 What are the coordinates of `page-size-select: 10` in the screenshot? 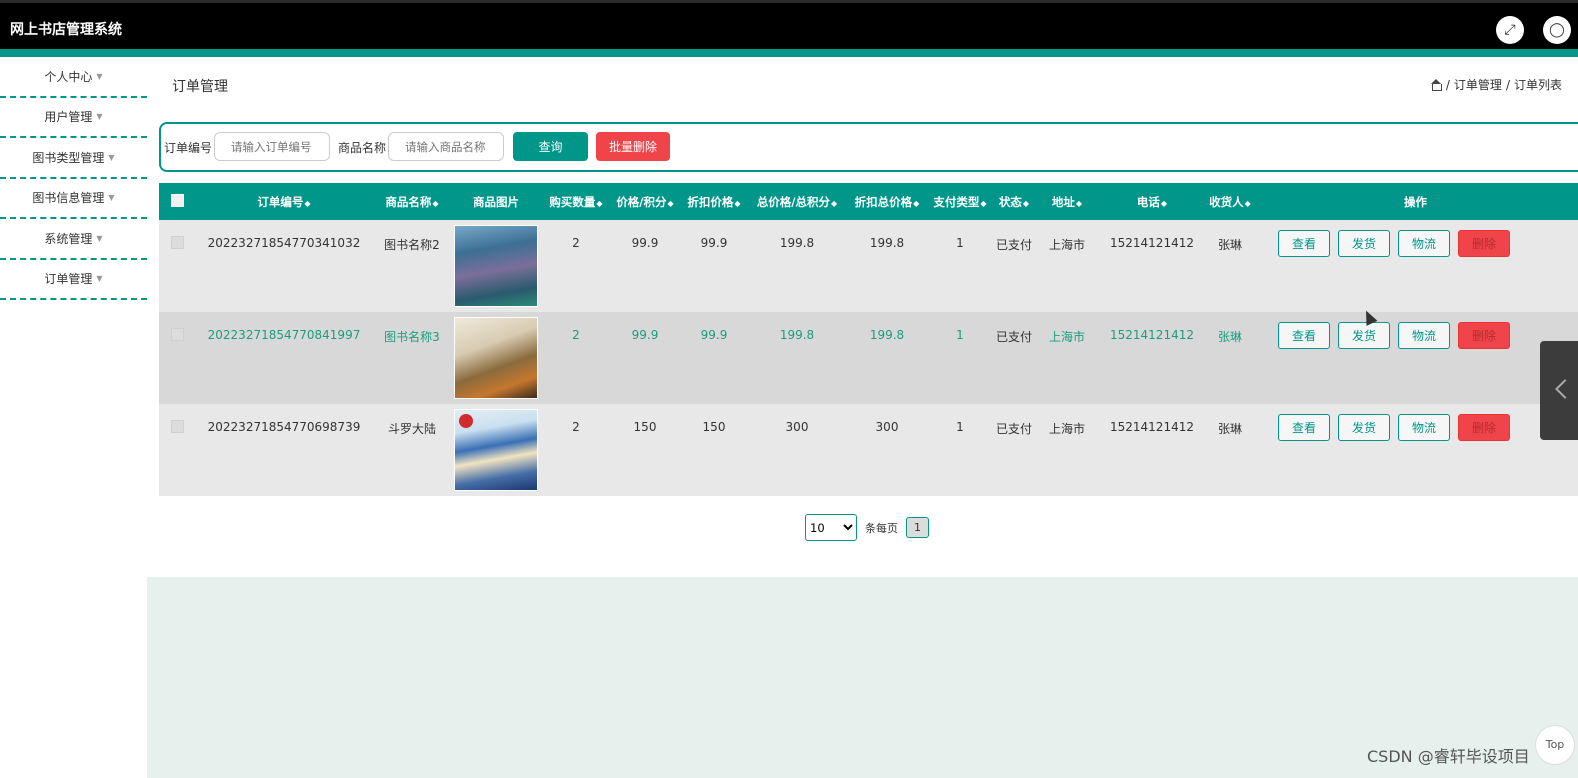 It's located at (831, 527).